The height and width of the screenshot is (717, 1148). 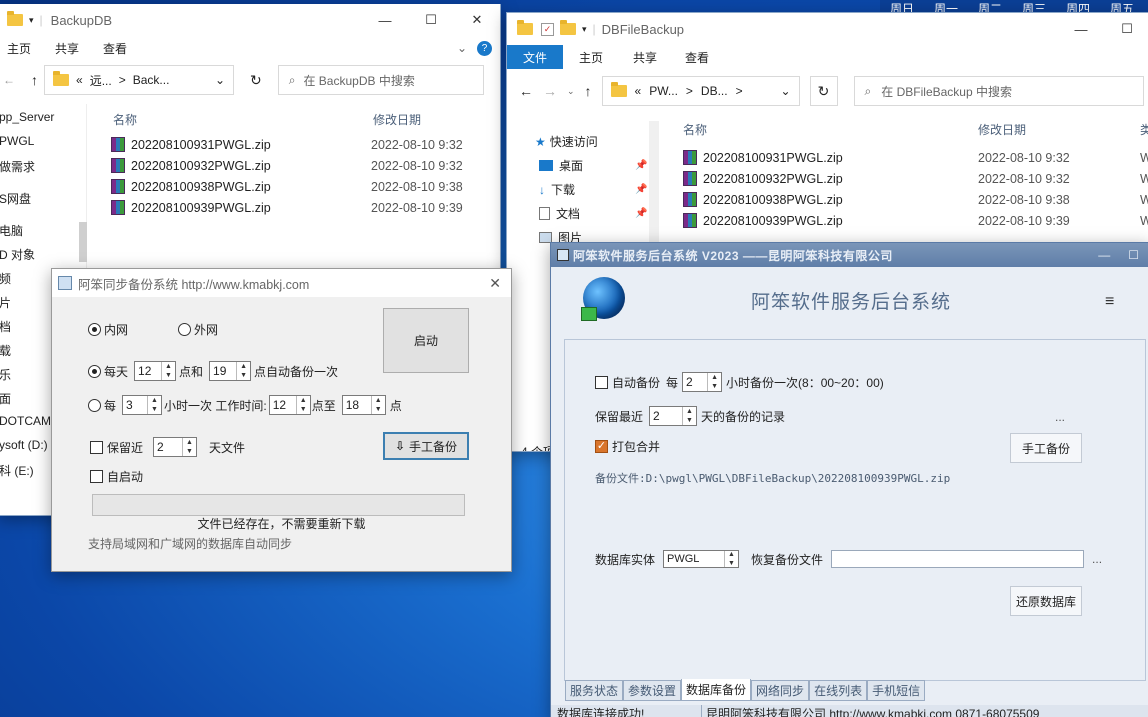 What do you see at coordinates (462, 48) in the screenshot?
I see `ribbon-expand-icon: ⌄` at bounding box center [462, 48].